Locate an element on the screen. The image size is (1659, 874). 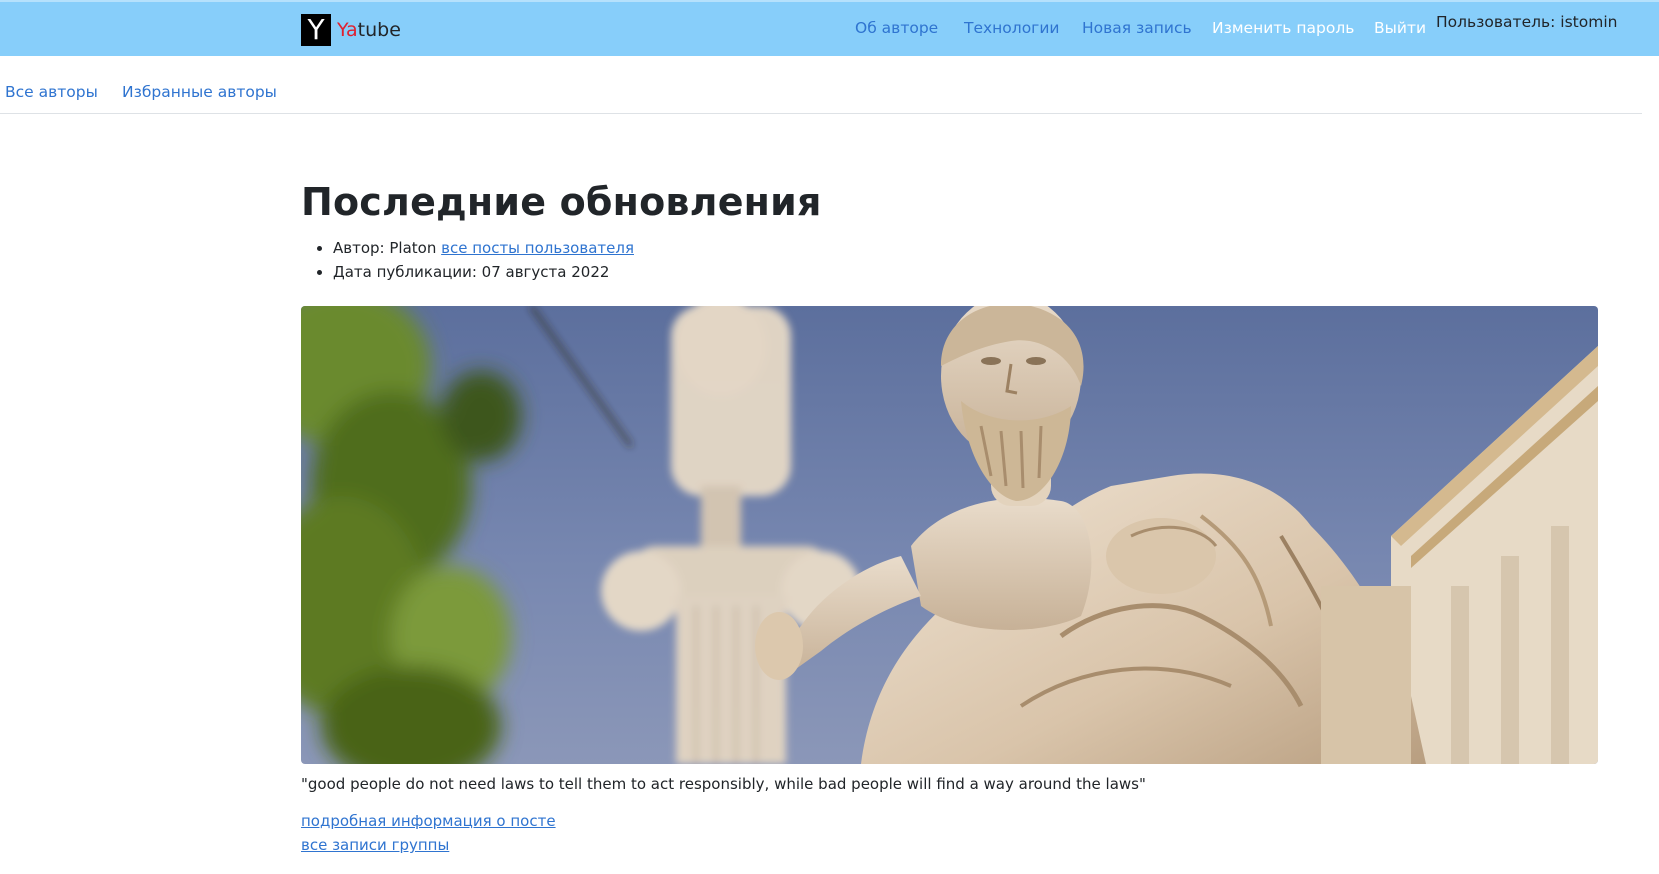
post-date: Дата публикации: 07 августа 2022 is located at coordinates (471, 272).